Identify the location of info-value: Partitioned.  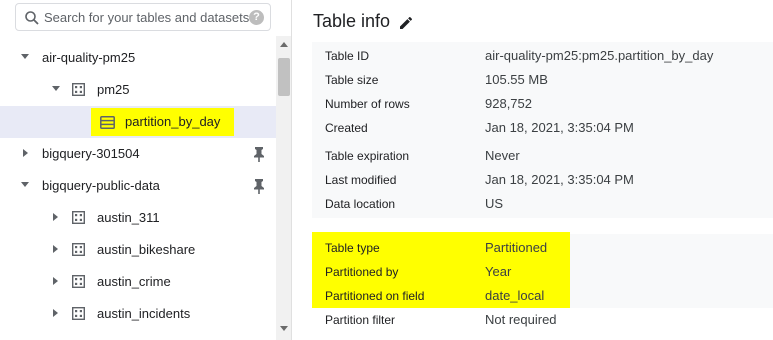
(516, 247).